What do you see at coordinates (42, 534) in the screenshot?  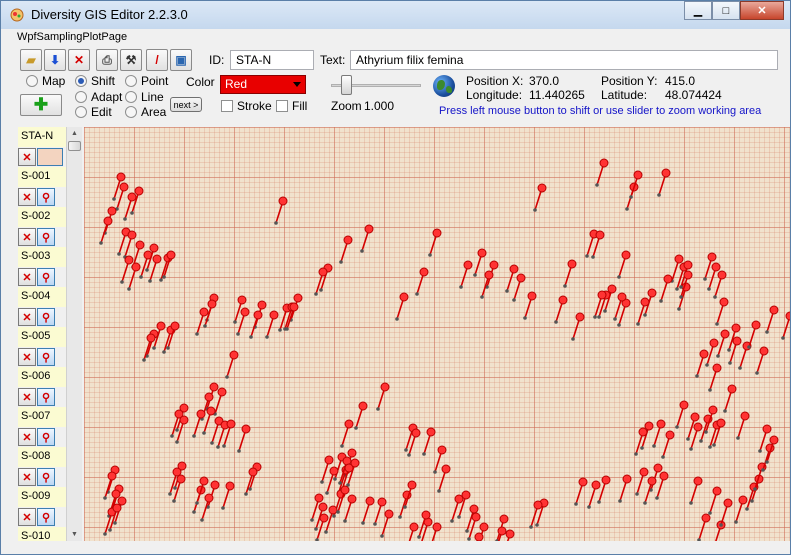 I see `plot-item-label: S-010` at bounding box center [42, 534].